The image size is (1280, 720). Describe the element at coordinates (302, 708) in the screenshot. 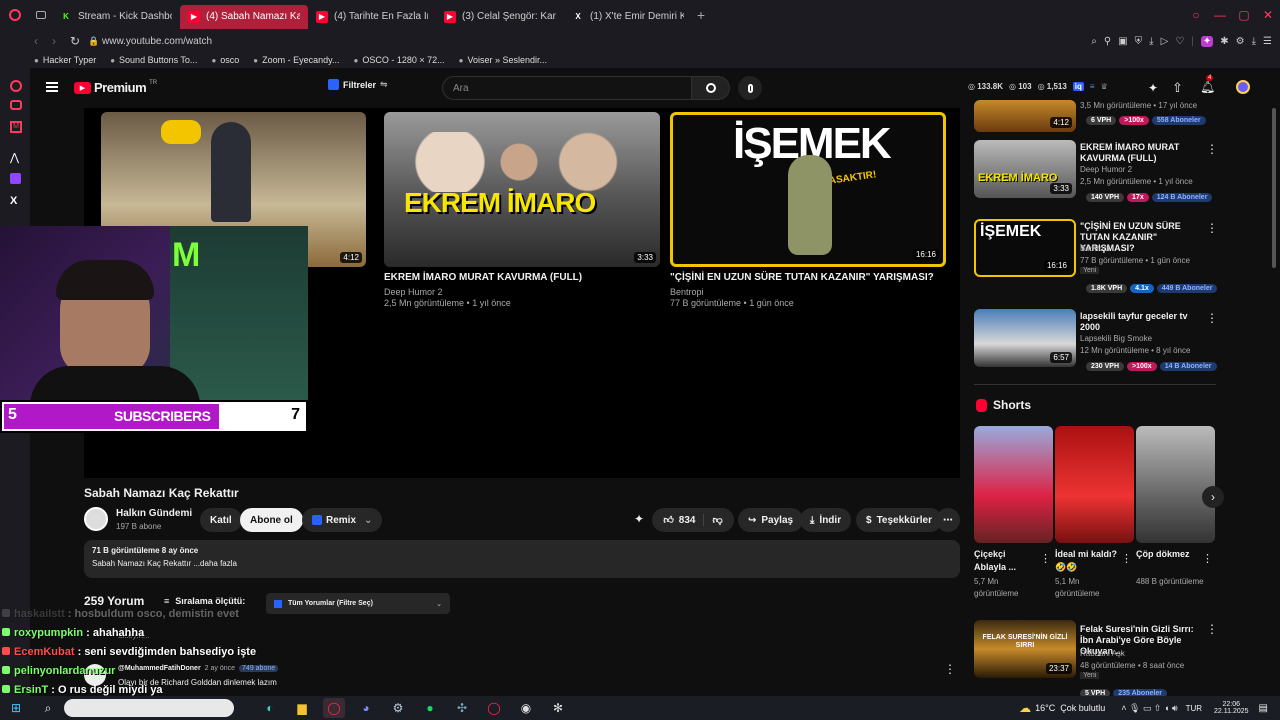

I see `file-explorer-icon: ▆` at that location.